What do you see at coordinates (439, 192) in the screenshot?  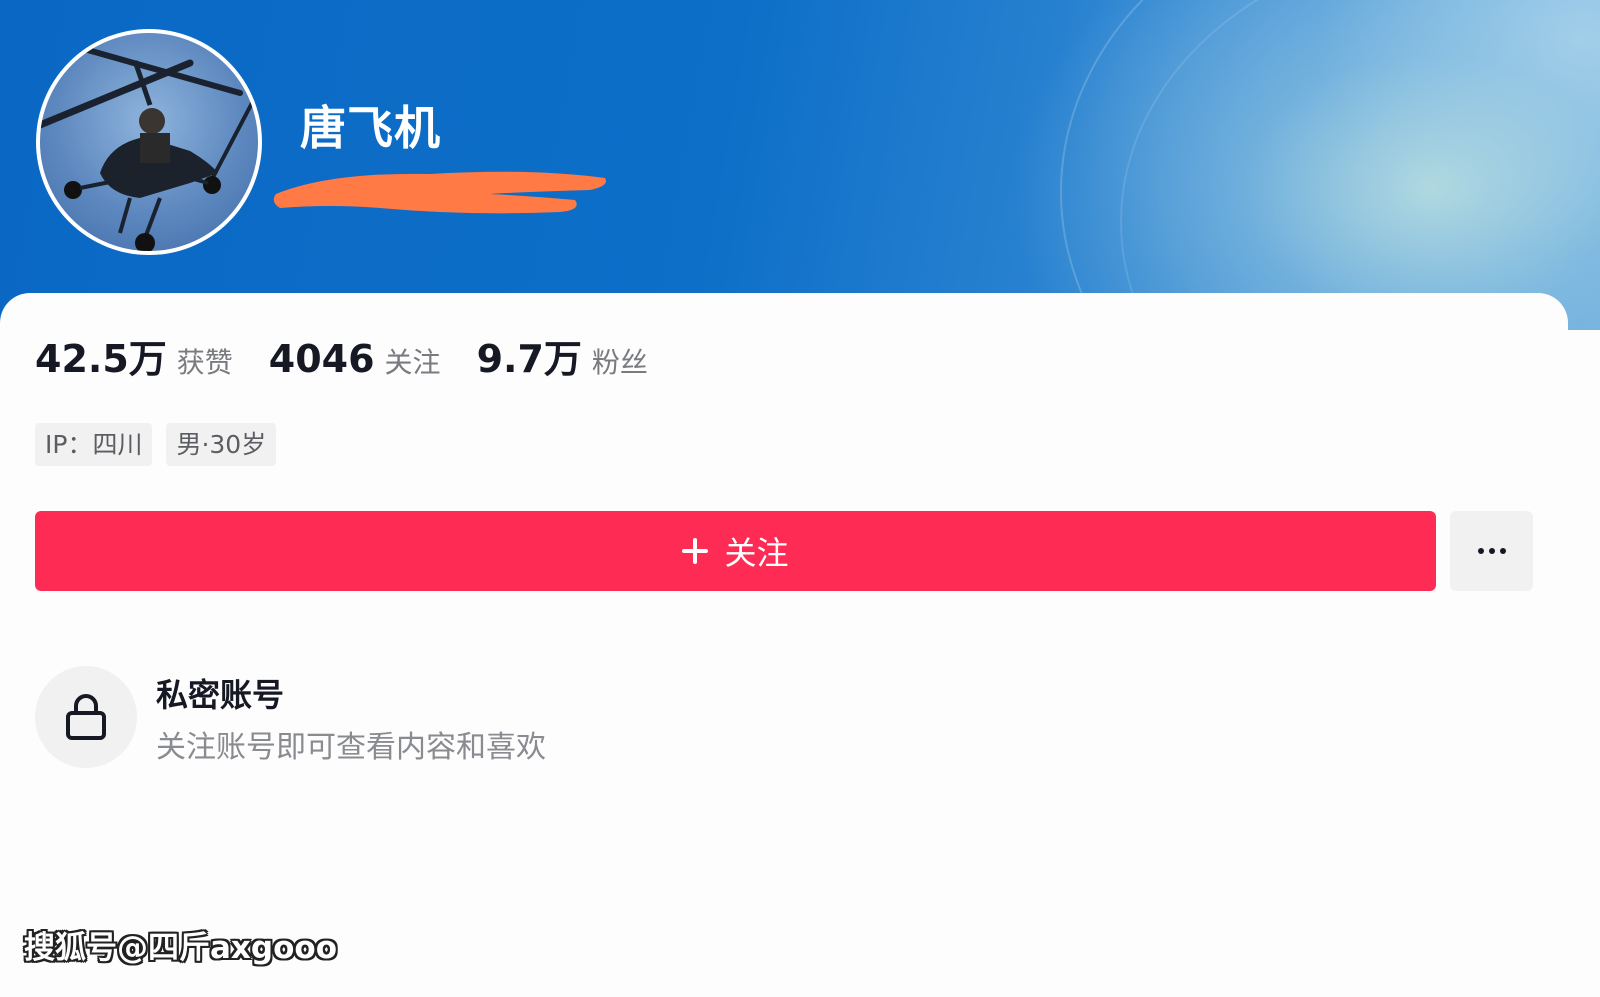 I see `redaction-scribble` at bounding box center [439, 192].